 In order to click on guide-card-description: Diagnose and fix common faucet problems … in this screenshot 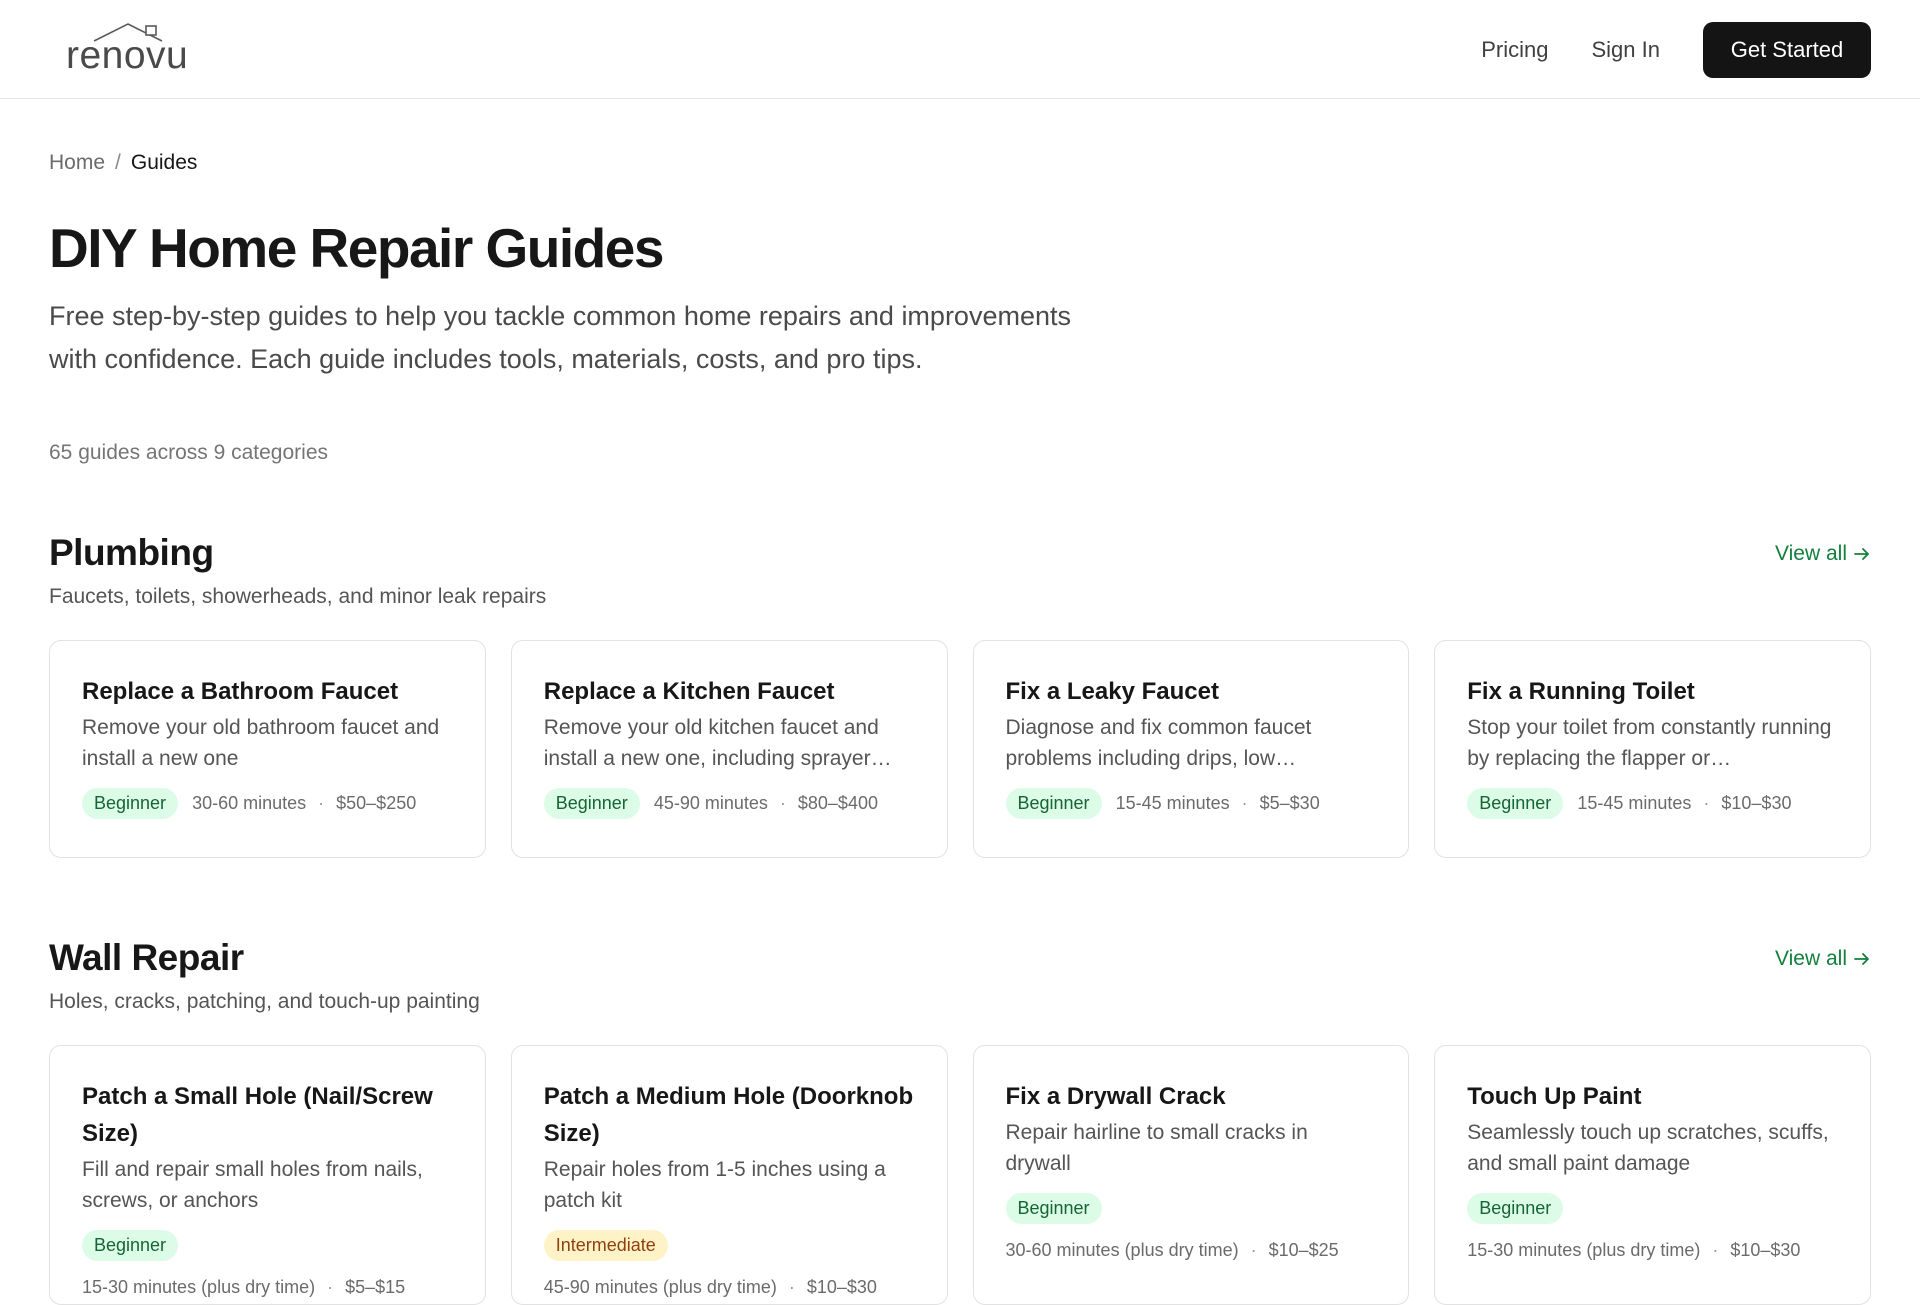, I will do `click(1158, 743)`.